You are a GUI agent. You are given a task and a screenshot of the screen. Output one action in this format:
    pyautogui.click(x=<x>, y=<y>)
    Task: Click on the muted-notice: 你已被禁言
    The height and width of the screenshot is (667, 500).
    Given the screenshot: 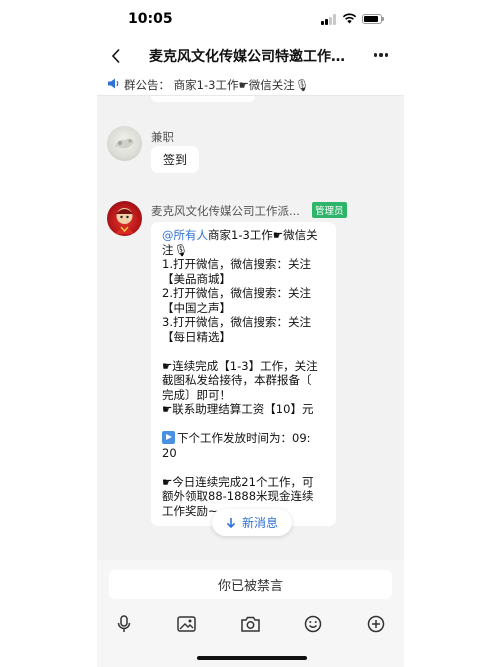 What is the action you would take?
    pyautogui.click(x=250, y=584)
    